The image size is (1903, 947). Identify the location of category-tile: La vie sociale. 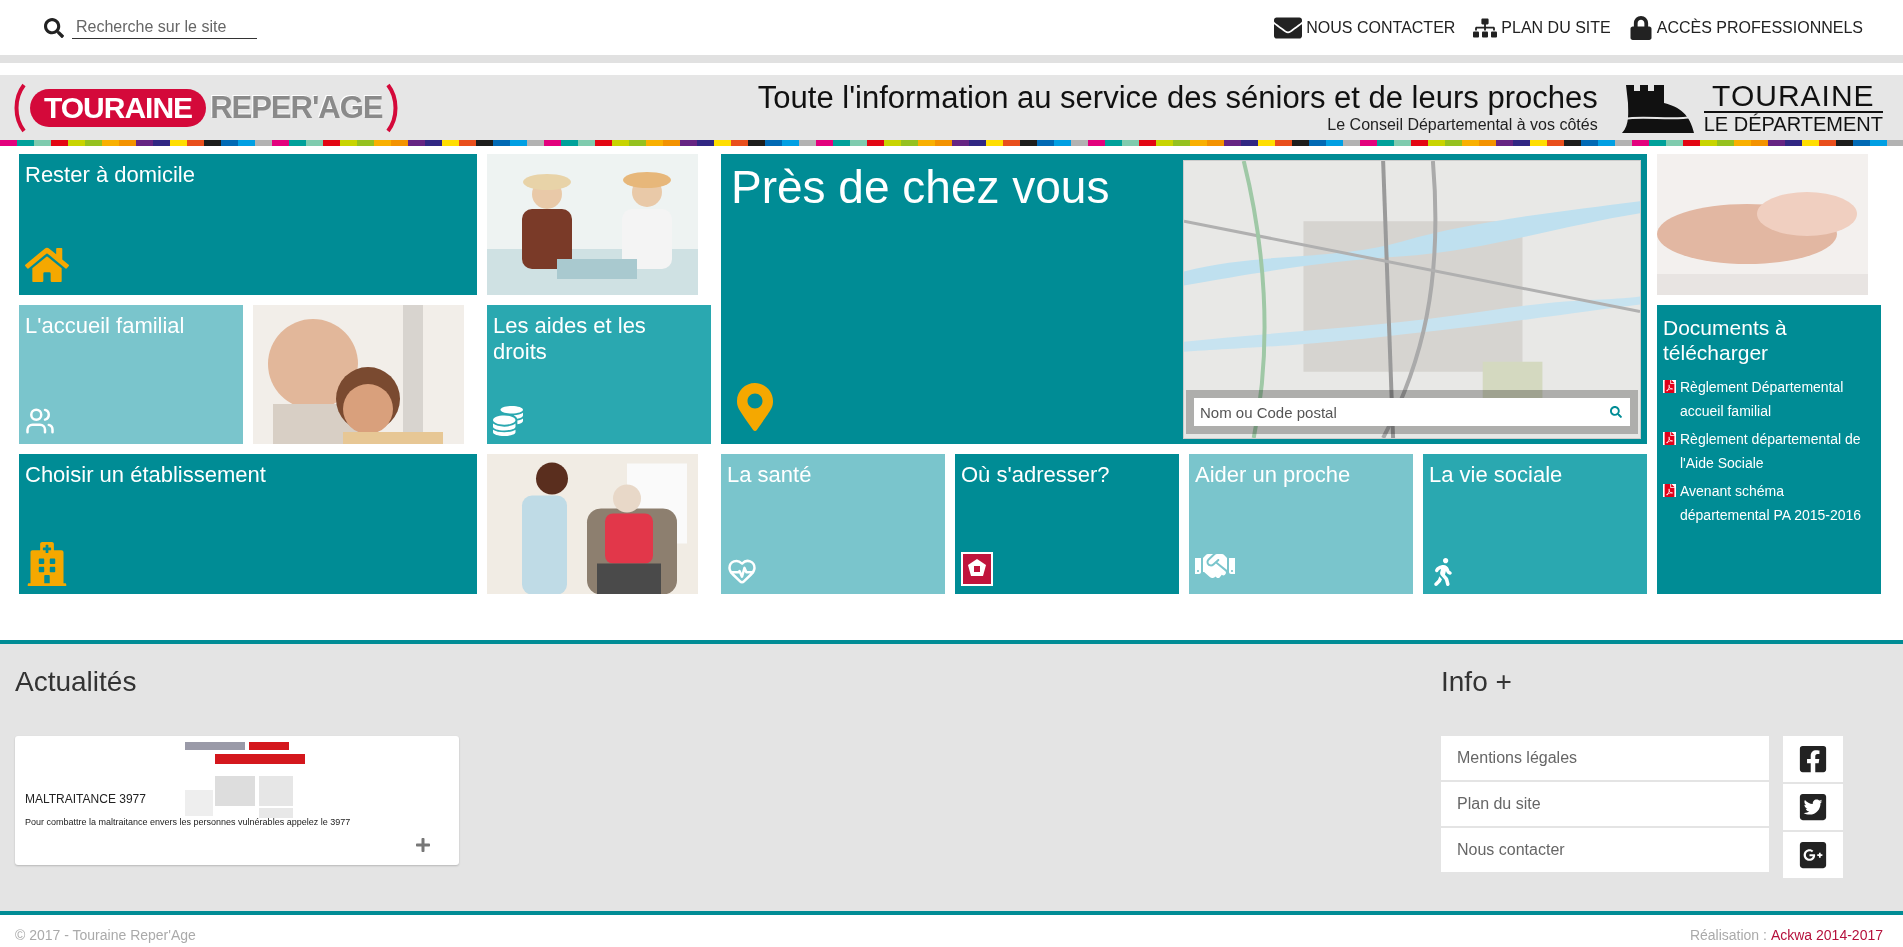
(1535, 524).